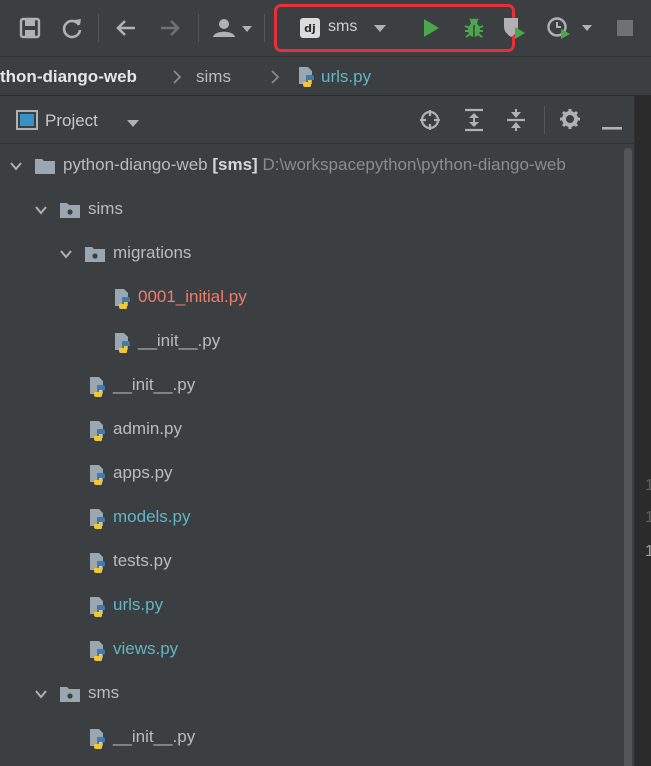  Describe the element at coordinates (346, 77) in the screenshot. I see `breadcrumb-file: urls.py` at that location.